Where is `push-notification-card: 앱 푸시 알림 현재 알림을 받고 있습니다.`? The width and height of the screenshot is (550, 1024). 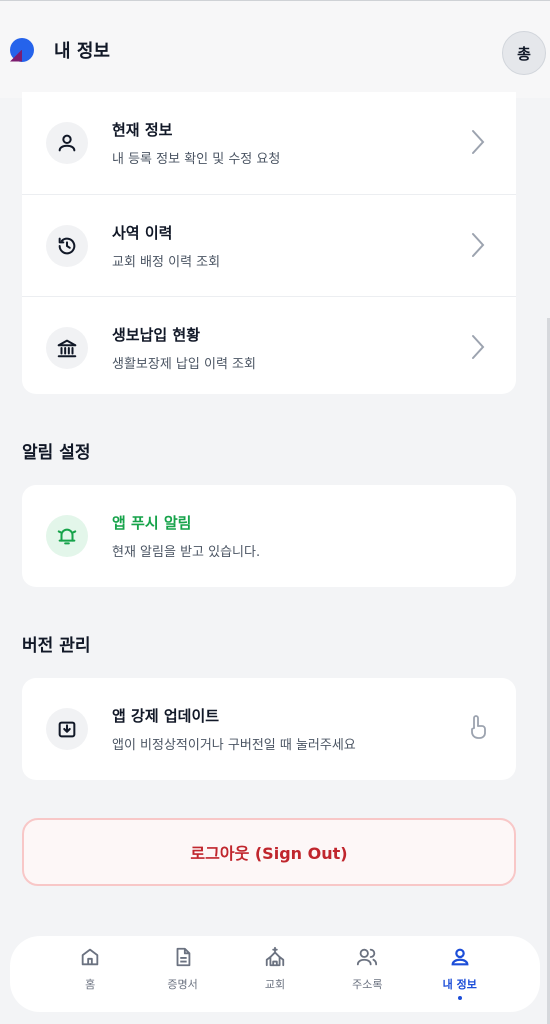 push-notification-card: 앱 푸시 알림 현재 알림을 받고 있습니다. is located at coordinates (269, 536).